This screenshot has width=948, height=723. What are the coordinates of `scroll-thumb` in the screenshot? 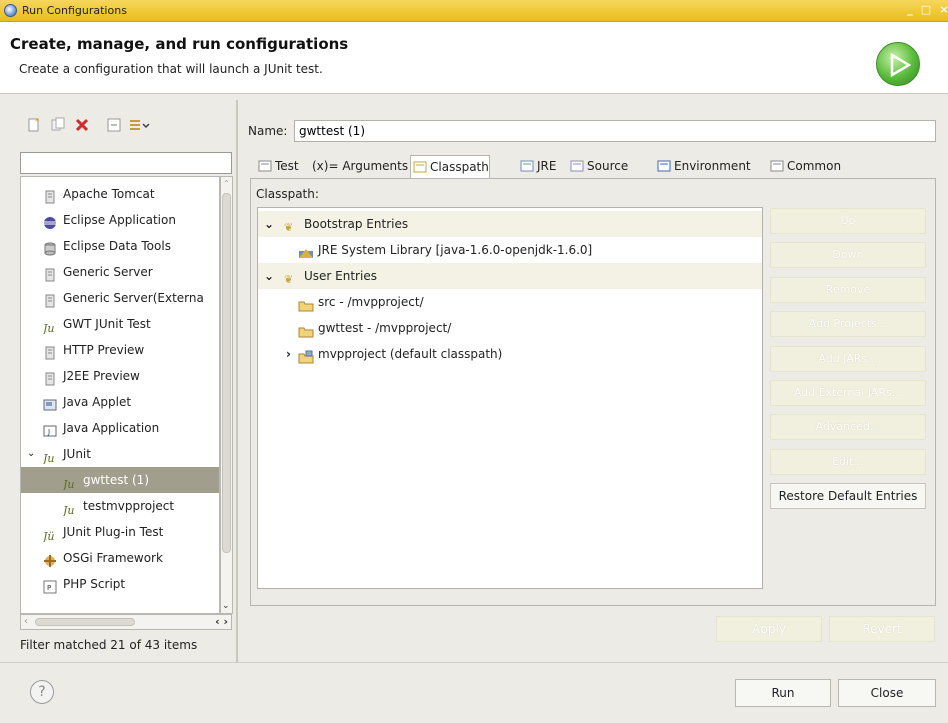 It's located at (226, 373).